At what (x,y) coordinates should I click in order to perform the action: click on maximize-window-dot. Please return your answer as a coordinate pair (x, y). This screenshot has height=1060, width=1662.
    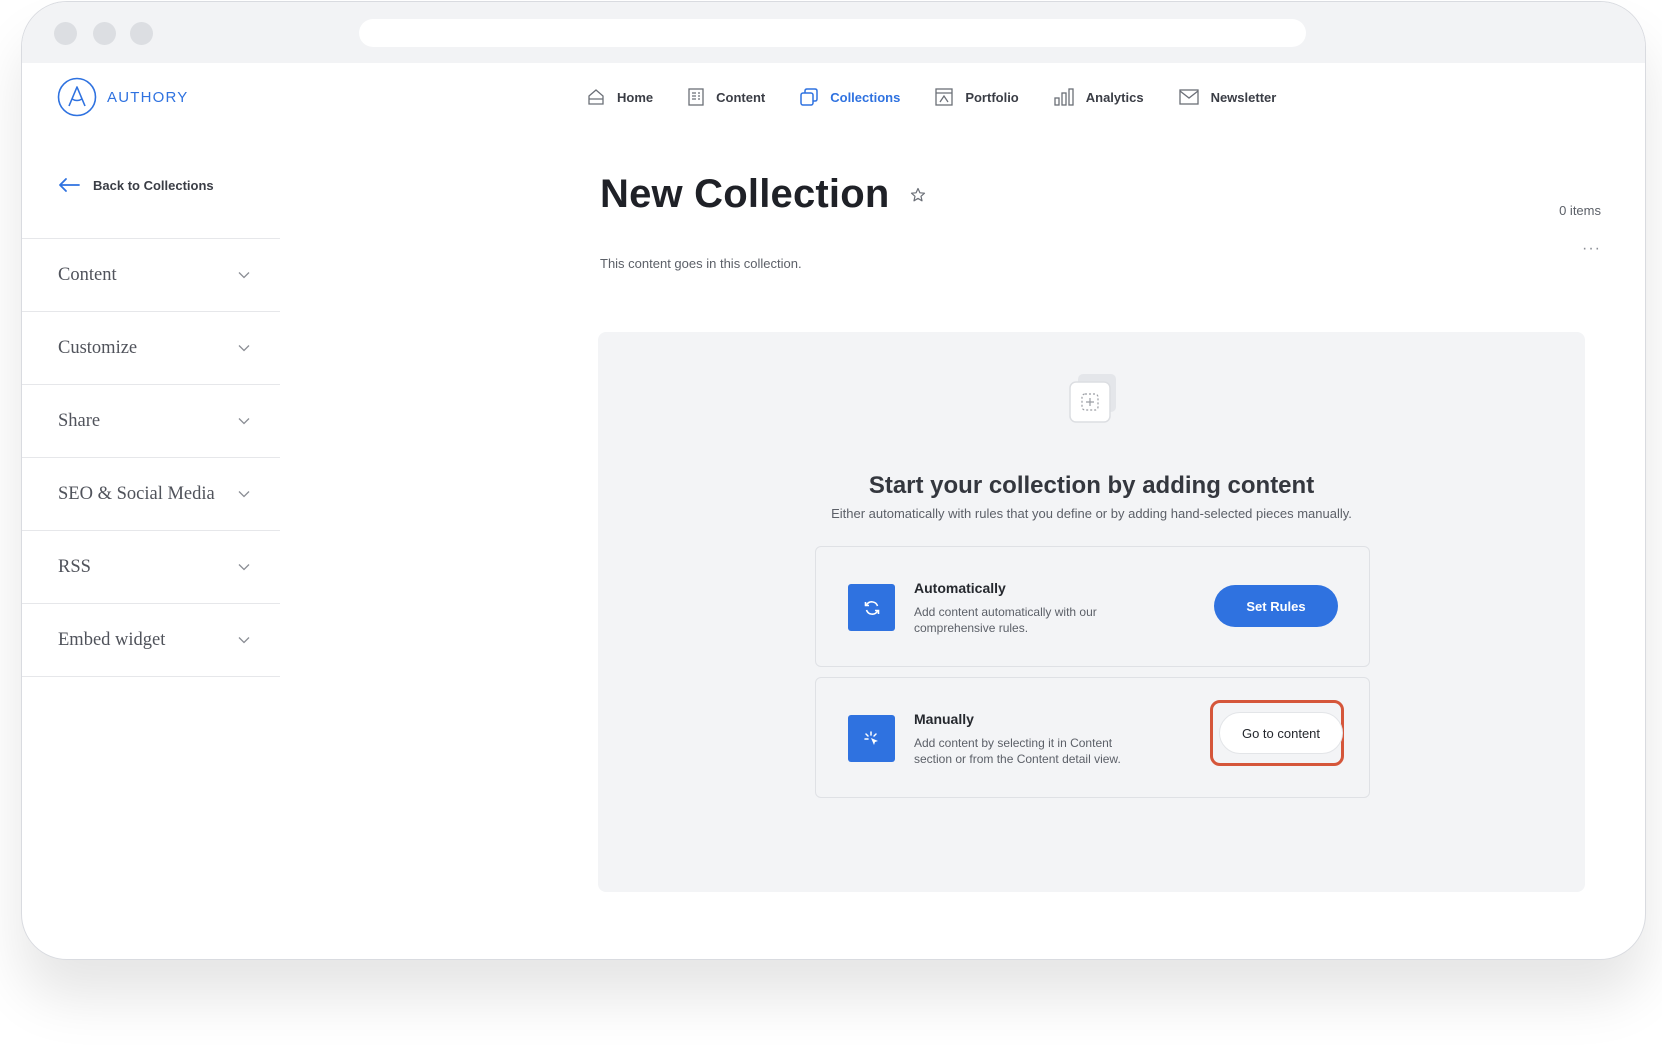
    Looking at the image, I should click on (141, 33).